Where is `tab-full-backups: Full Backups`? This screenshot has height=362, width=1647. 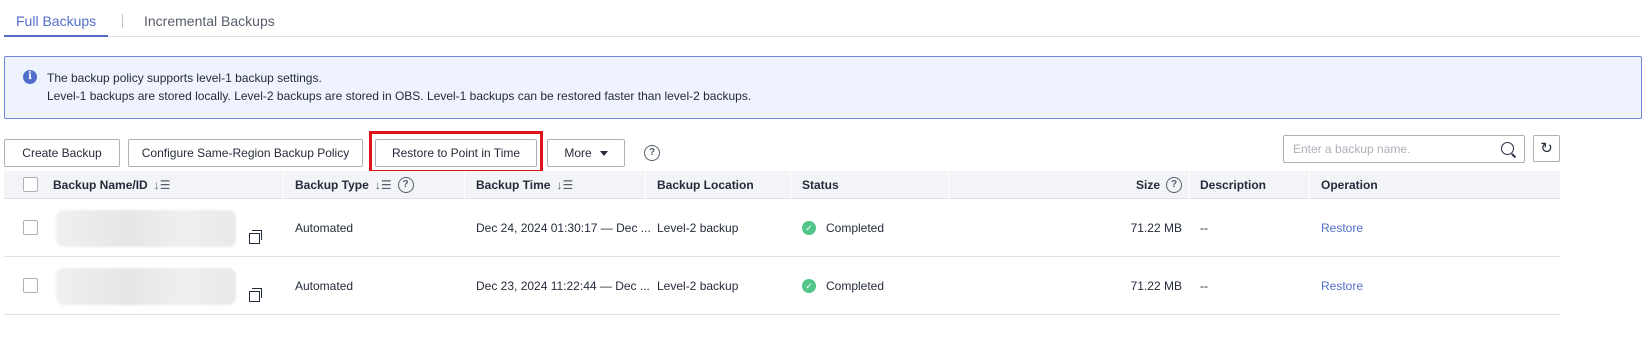 tab-full-backups: Full Backups is located at coordinates (56, 21).